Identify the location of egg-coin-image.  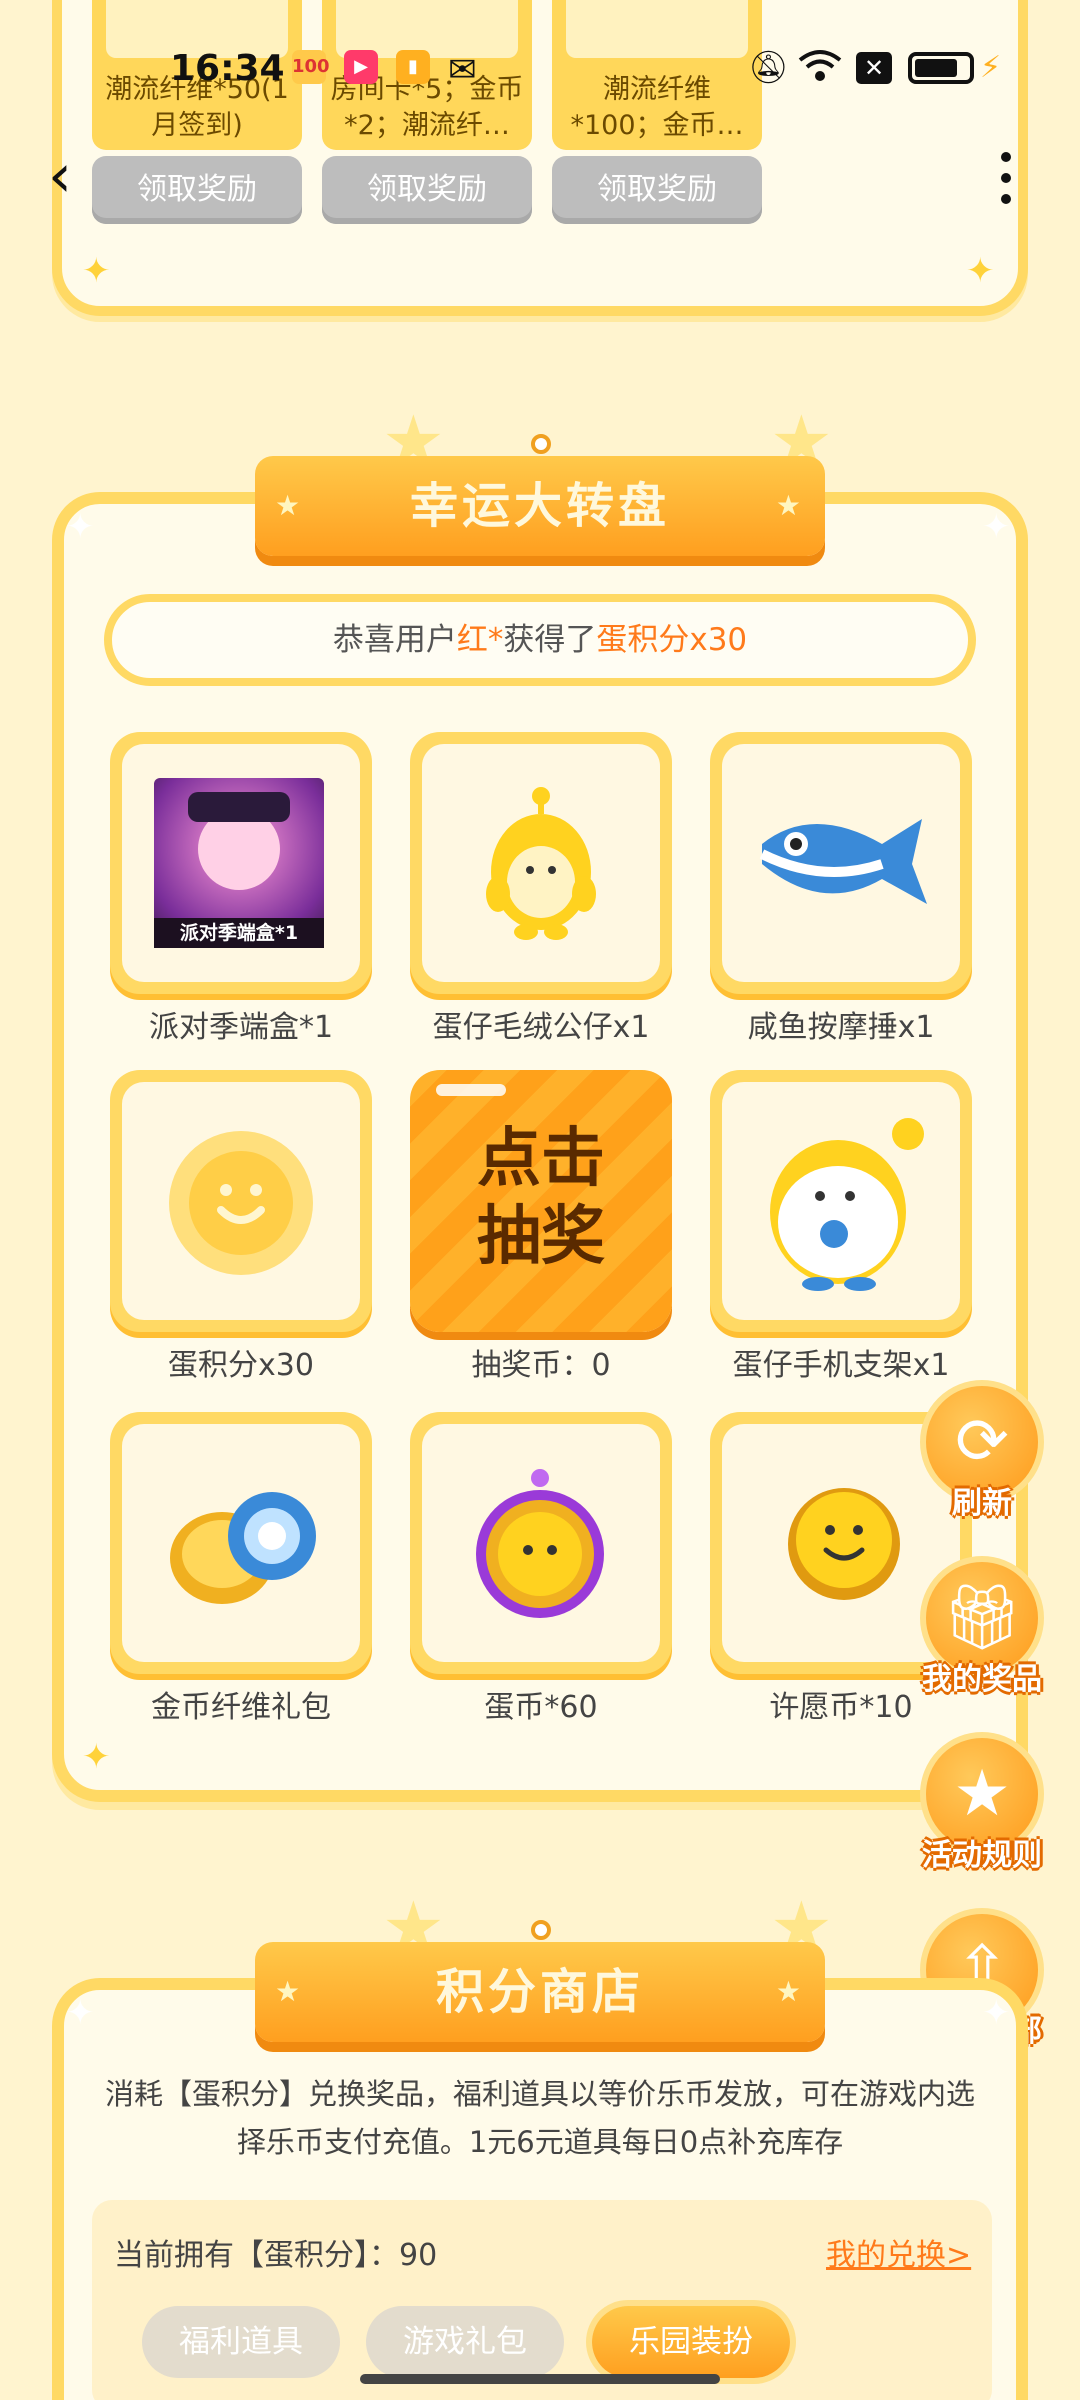
(540, 1543).